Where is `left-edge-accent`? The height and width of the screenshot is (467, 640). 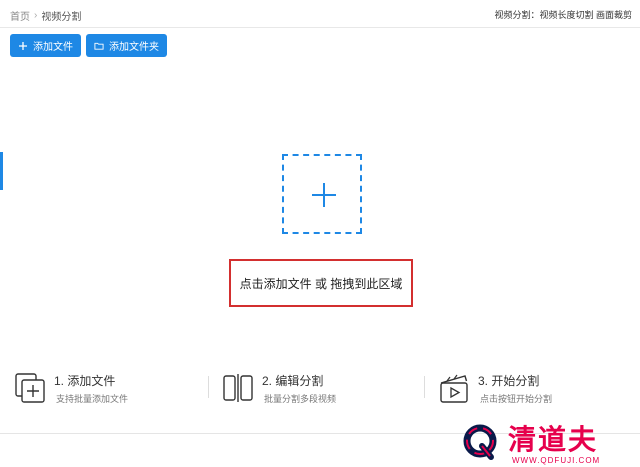 left-edge-accent is located at coordinates (1, 171).